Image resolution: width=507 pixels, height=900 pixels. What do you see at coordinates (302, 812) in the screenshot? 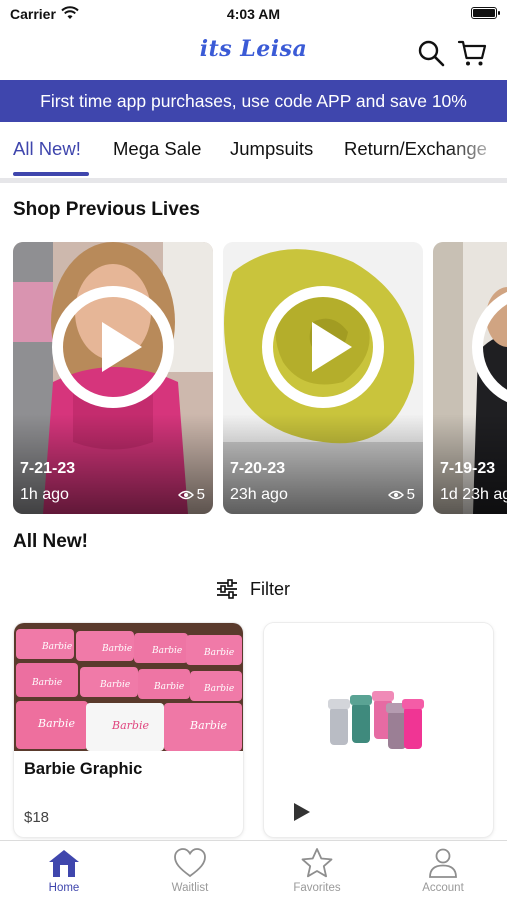
I see `video-play-icon` at bounding box center [302, 812].